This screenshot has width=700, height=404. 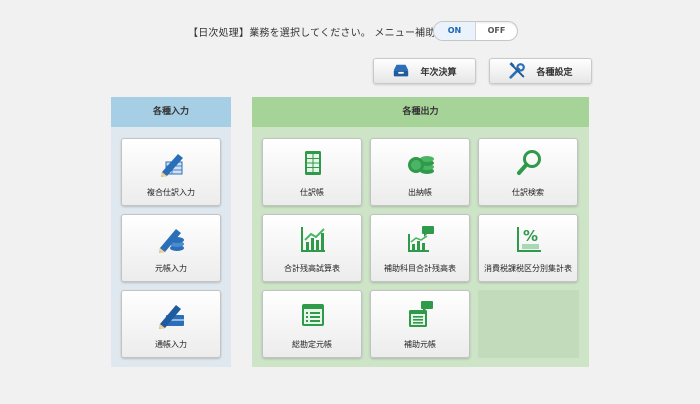 I want to click on trial-balance-button: 合計残高試算表, so click(x=312, y=248).